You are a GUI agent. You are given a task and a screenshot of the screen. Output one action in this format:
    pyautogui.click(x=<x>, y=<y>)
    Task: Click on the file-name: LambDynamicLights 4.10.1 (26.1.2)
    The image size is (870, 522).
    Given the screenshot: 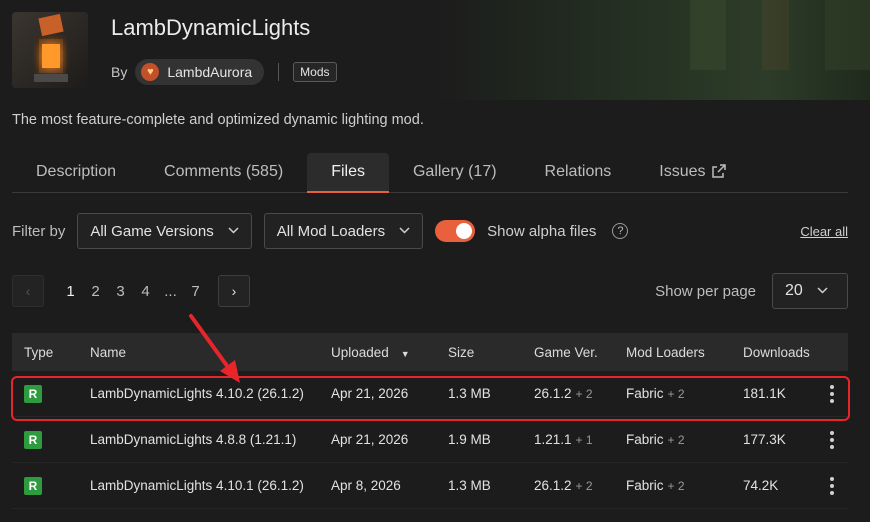 What is the action you would take?
    pyautogui.click(x=210, y=485)
    